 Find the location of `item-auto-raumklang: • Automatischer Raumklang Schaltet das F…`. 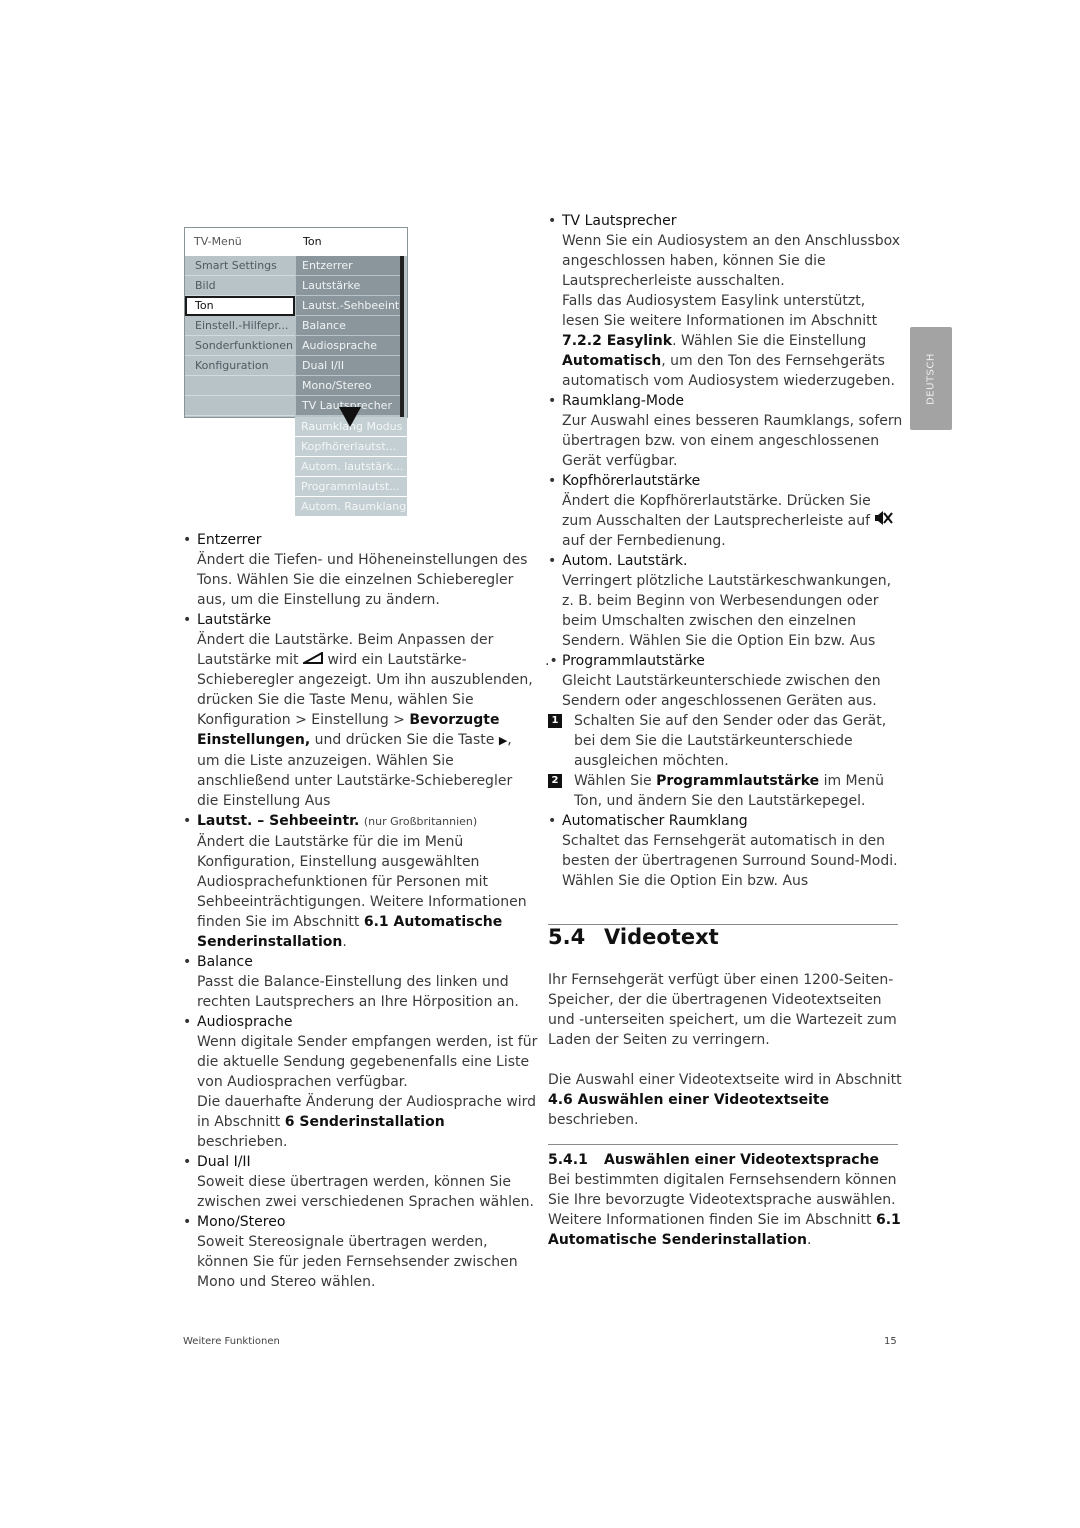

item-auto-raumklang: • Automatischer Raumklang Schaltet das F… is located at coordinates (726, 851).